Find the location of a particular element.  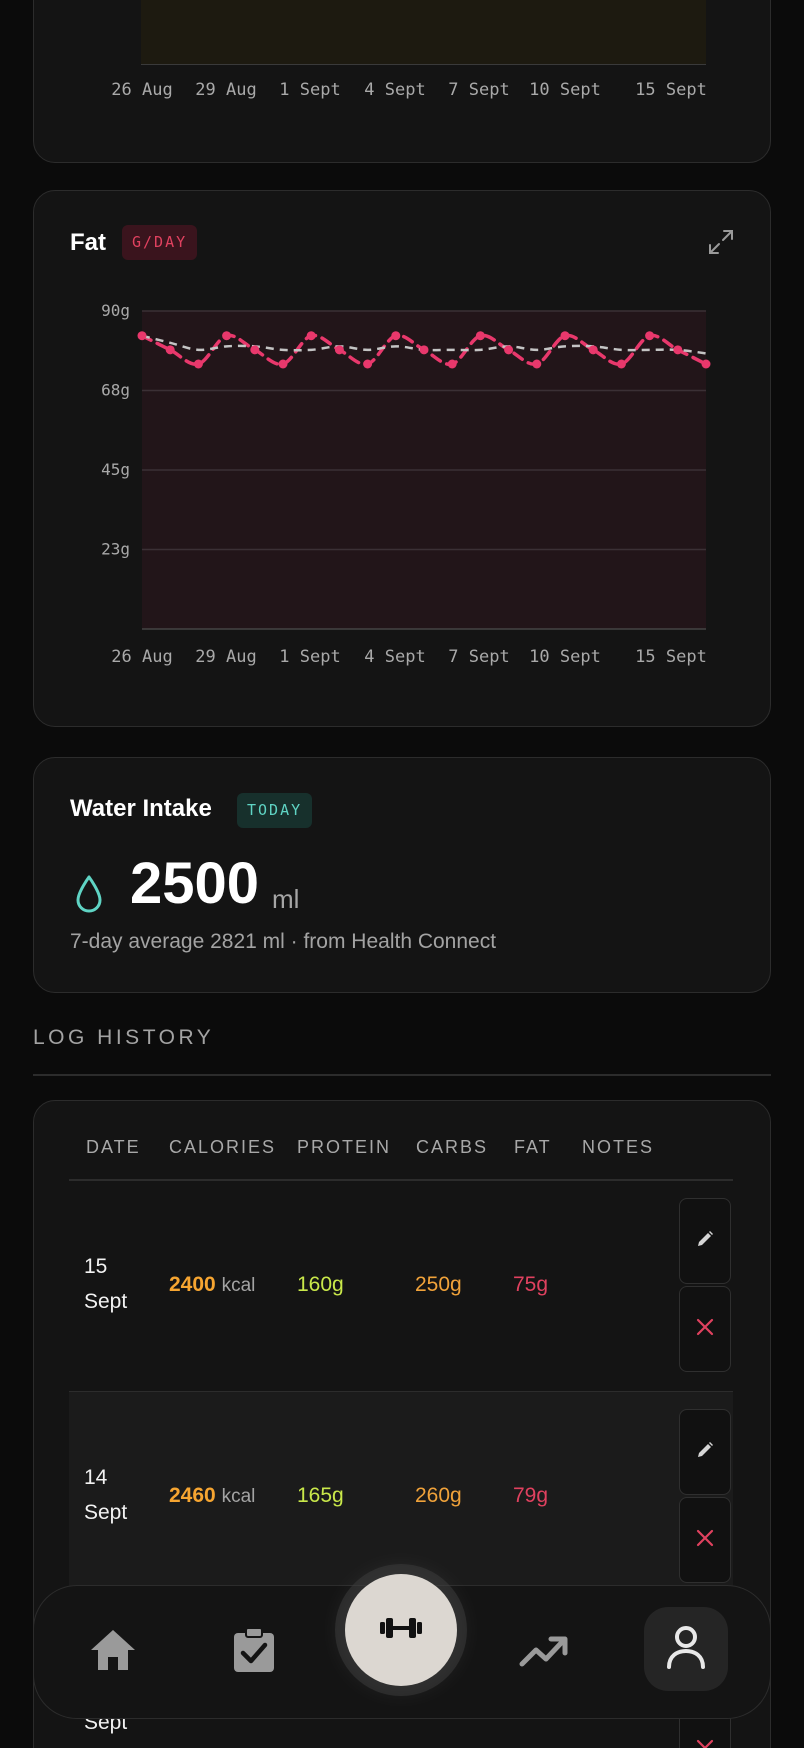

water-value: 2500 is located at coordinates (195, 883).